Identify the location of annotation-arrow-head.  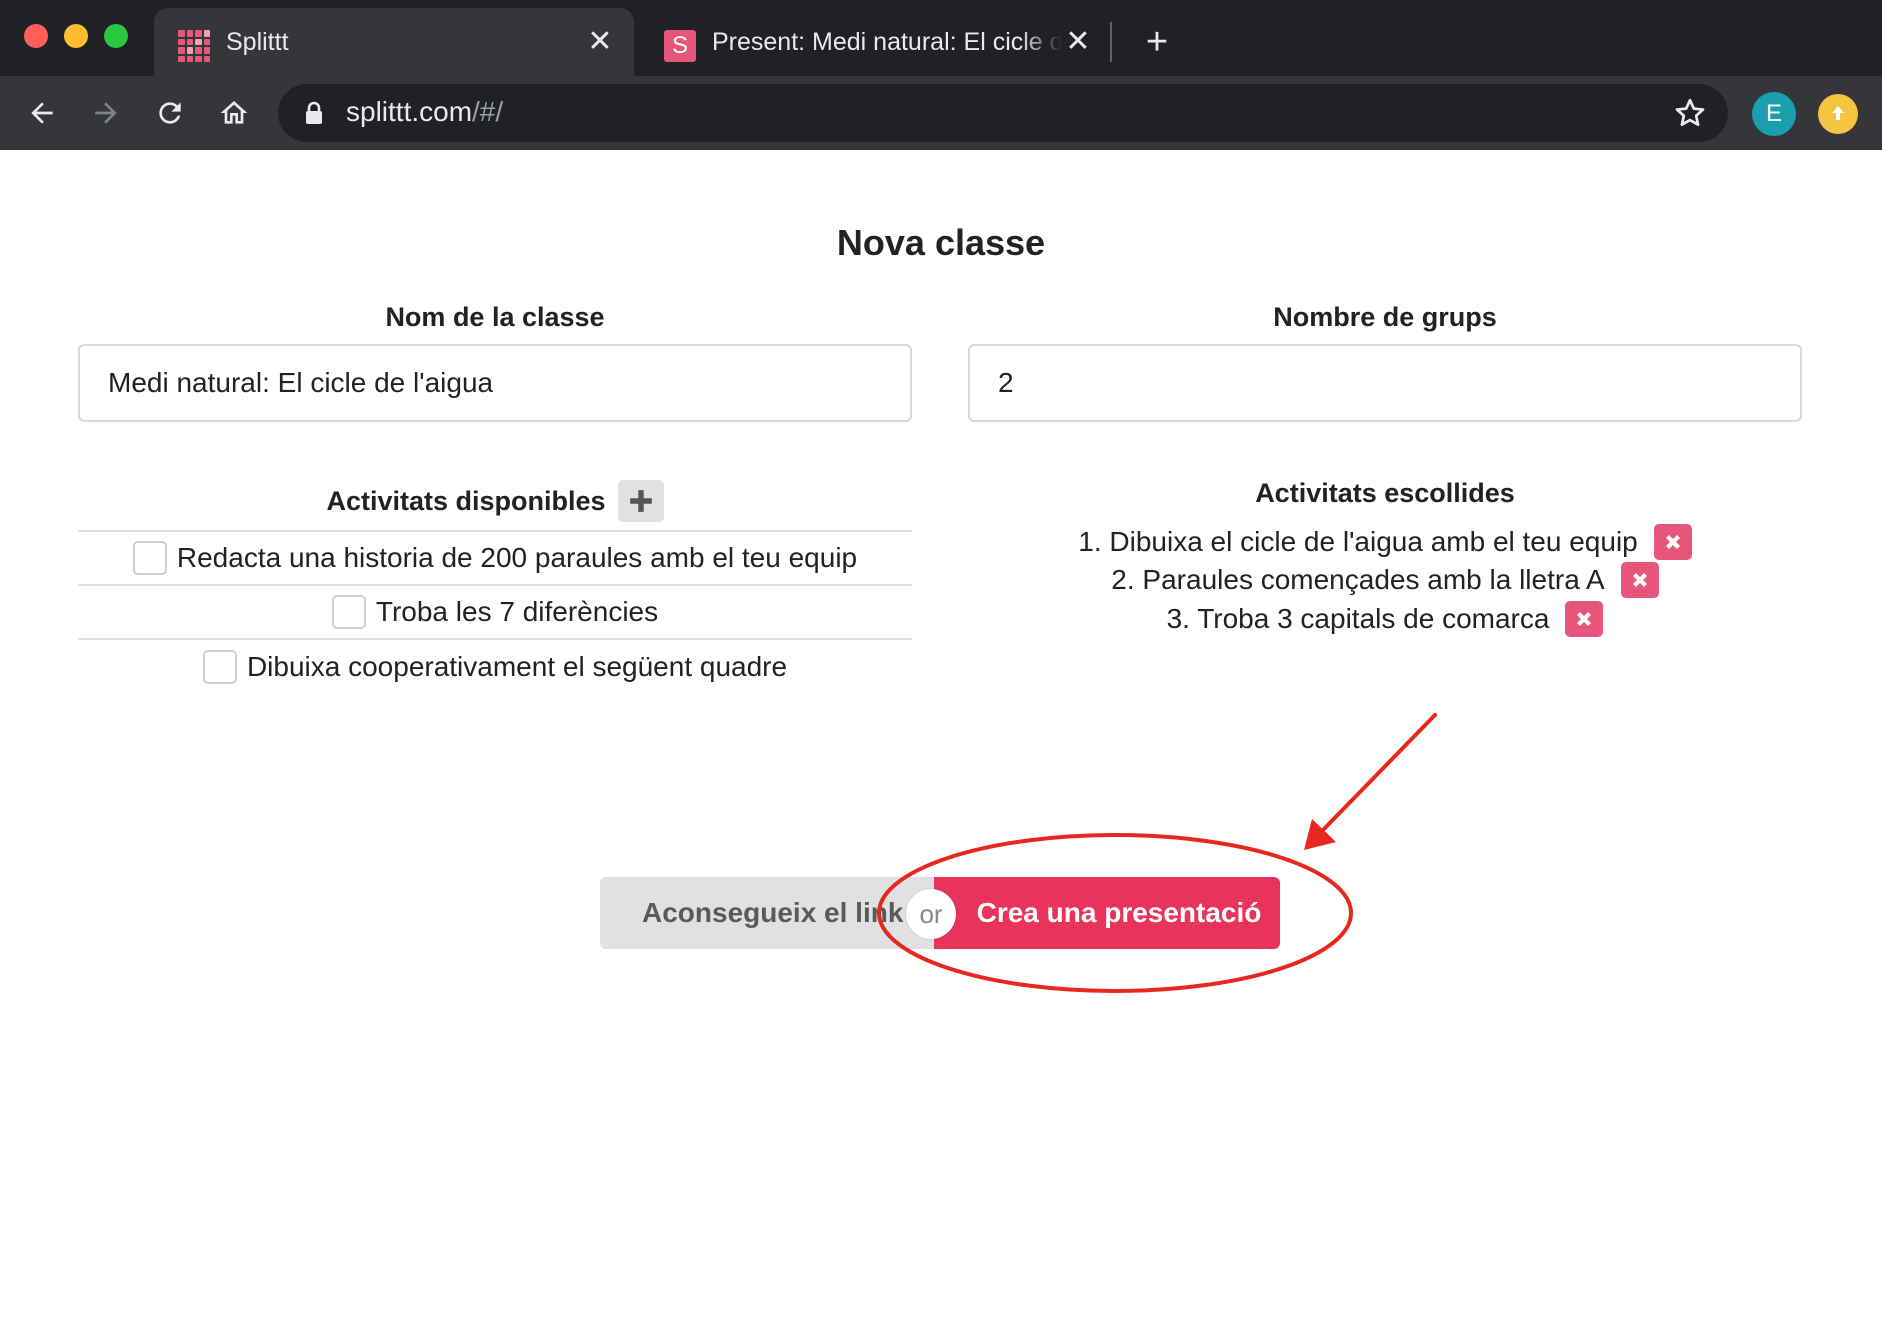
(1320, 834).